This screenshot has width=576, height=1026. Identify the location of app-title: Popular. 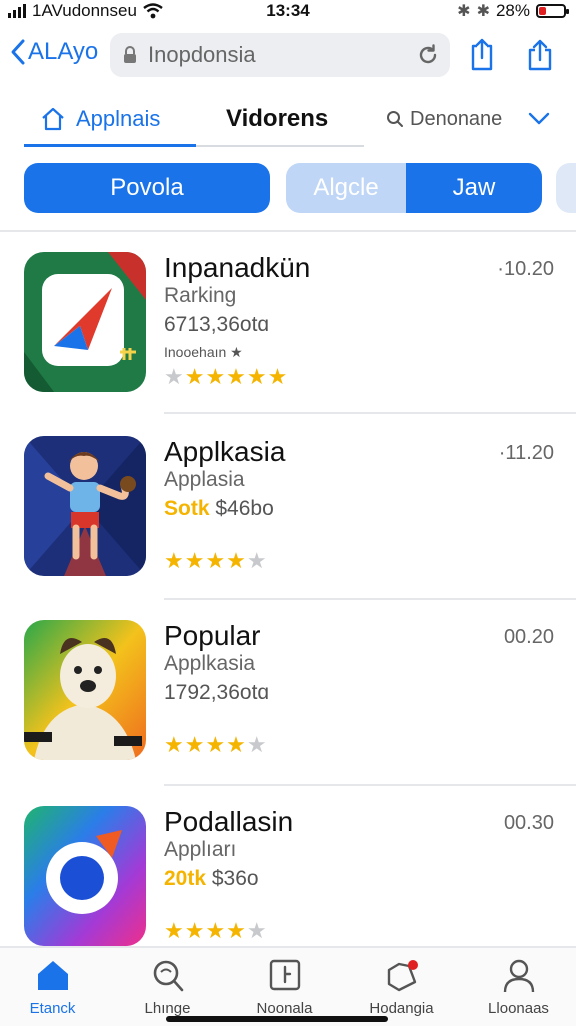
(212, 635).